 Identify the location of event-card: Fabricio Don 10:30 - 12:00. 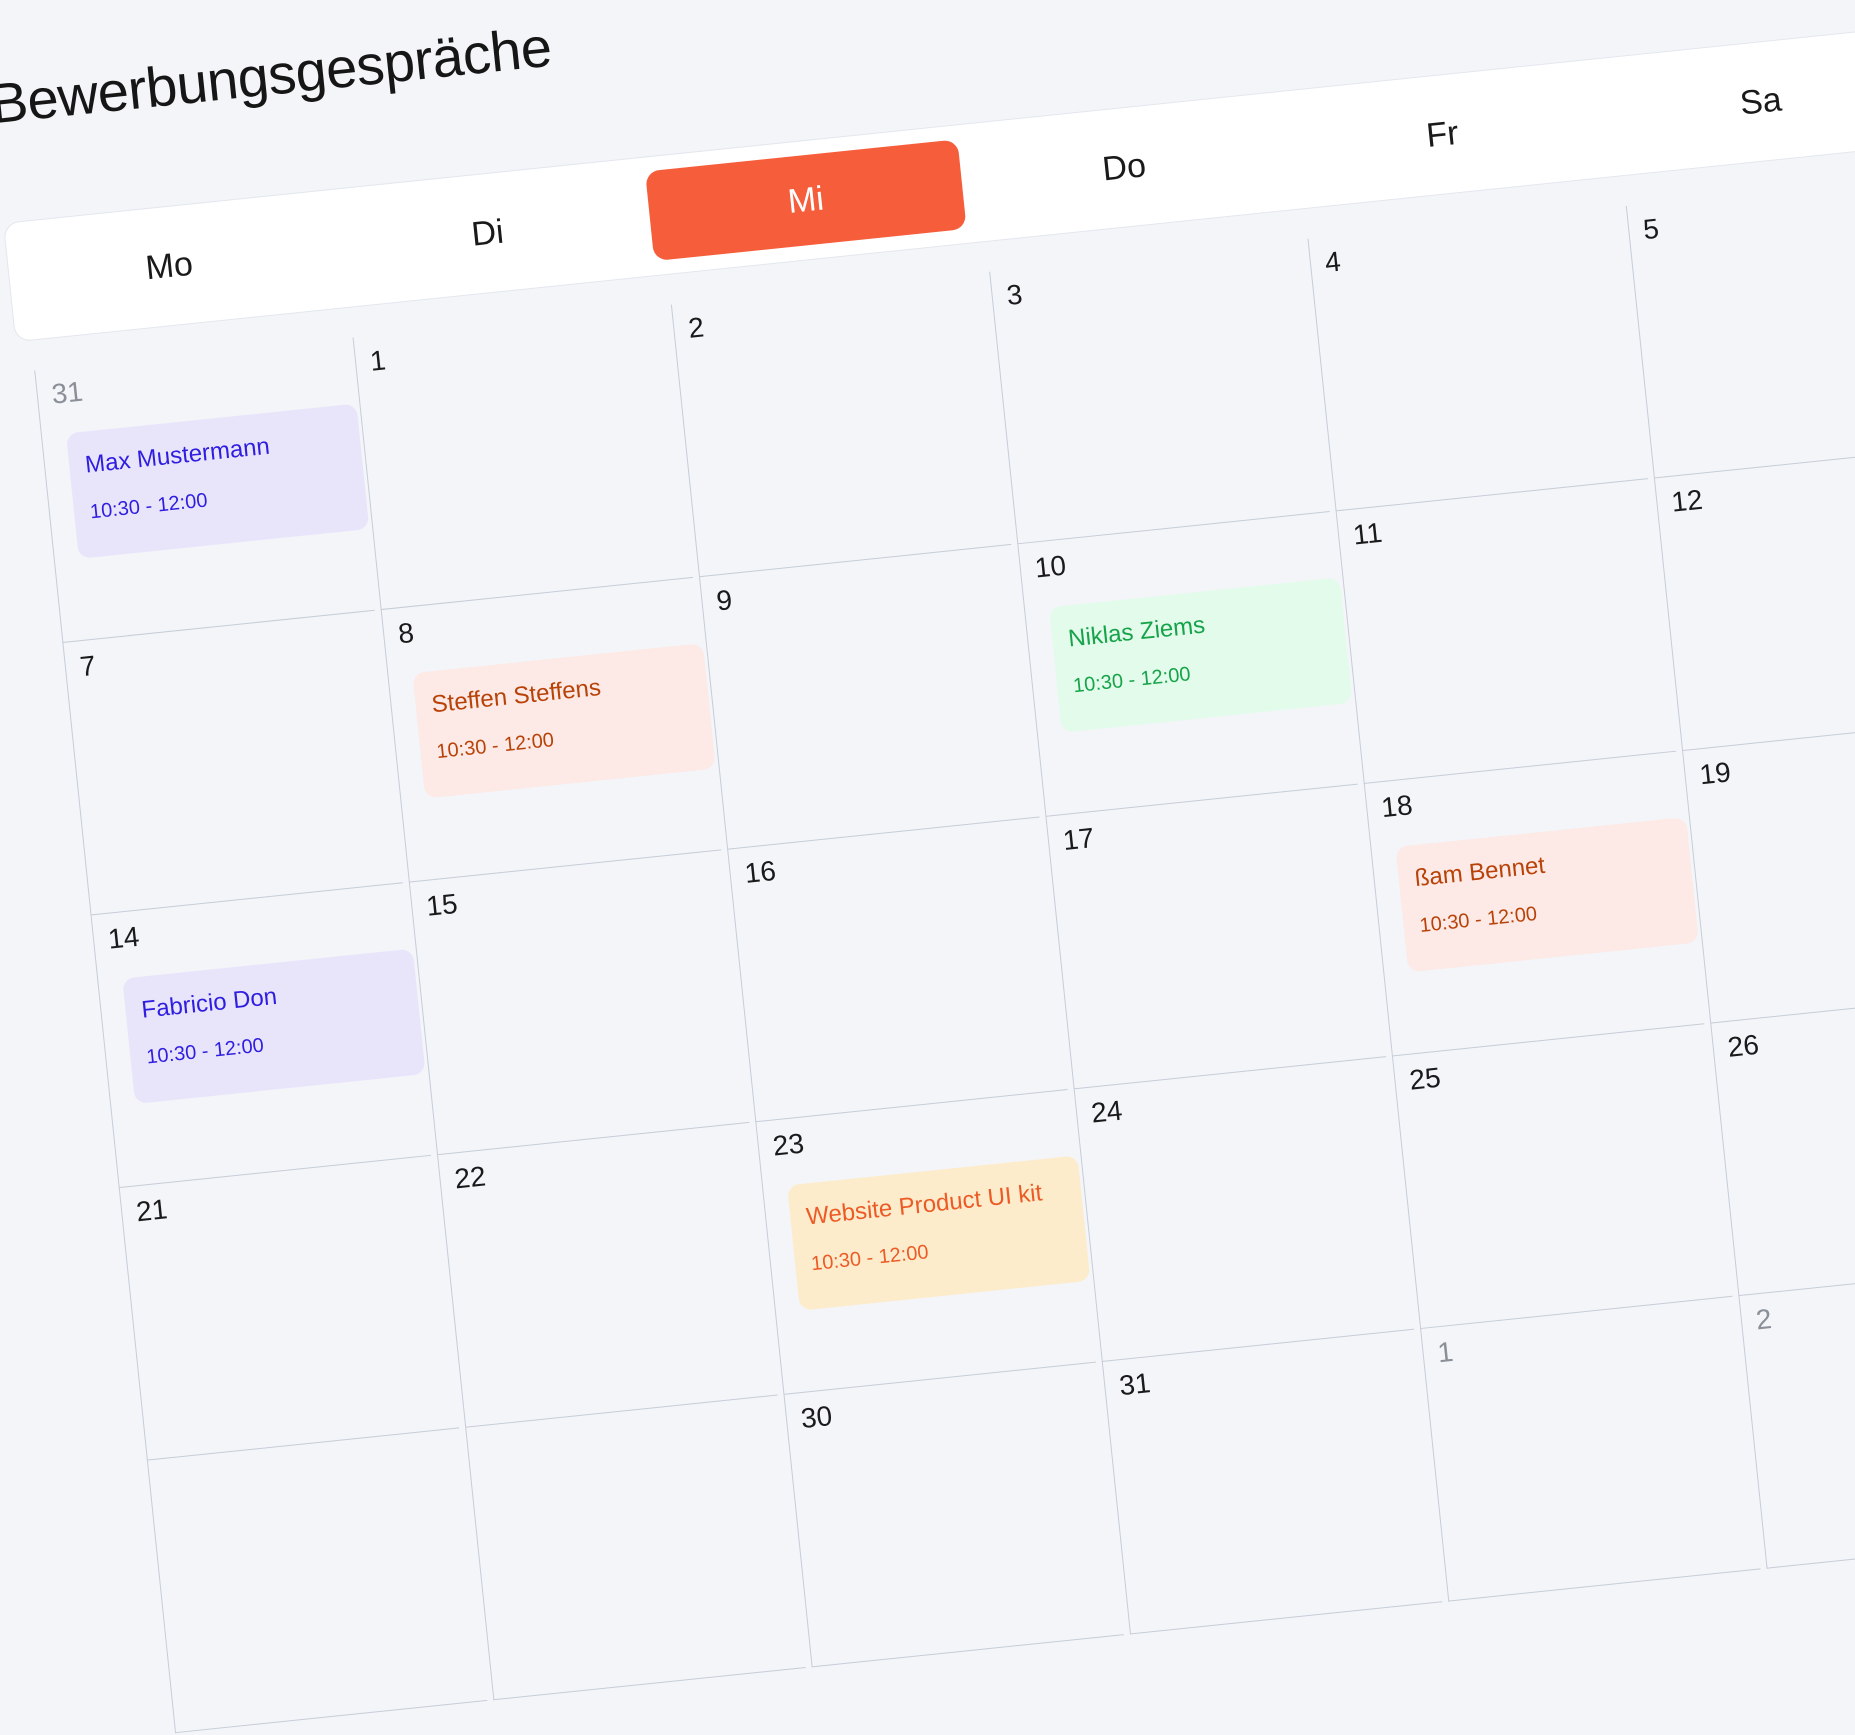
(274, 1026).